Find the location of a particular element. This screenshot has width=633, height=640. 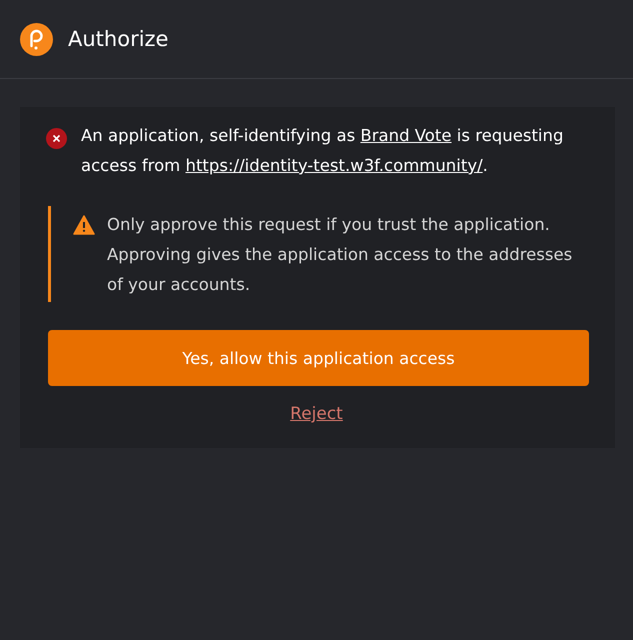

error-icon is located at coordinates (56, 138).